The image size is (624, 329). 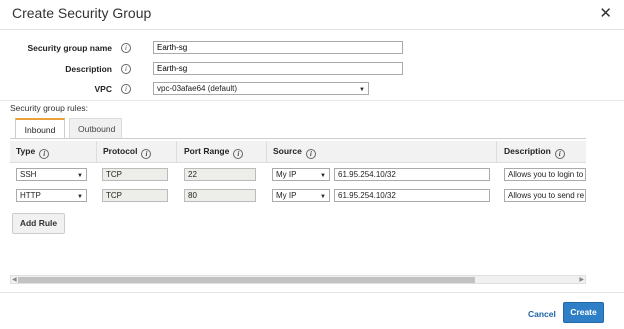 What do you see at coordinates (559, 154) in the screenshot?
I see `description-col-info-icon: i` at bounding box center [559, 154].